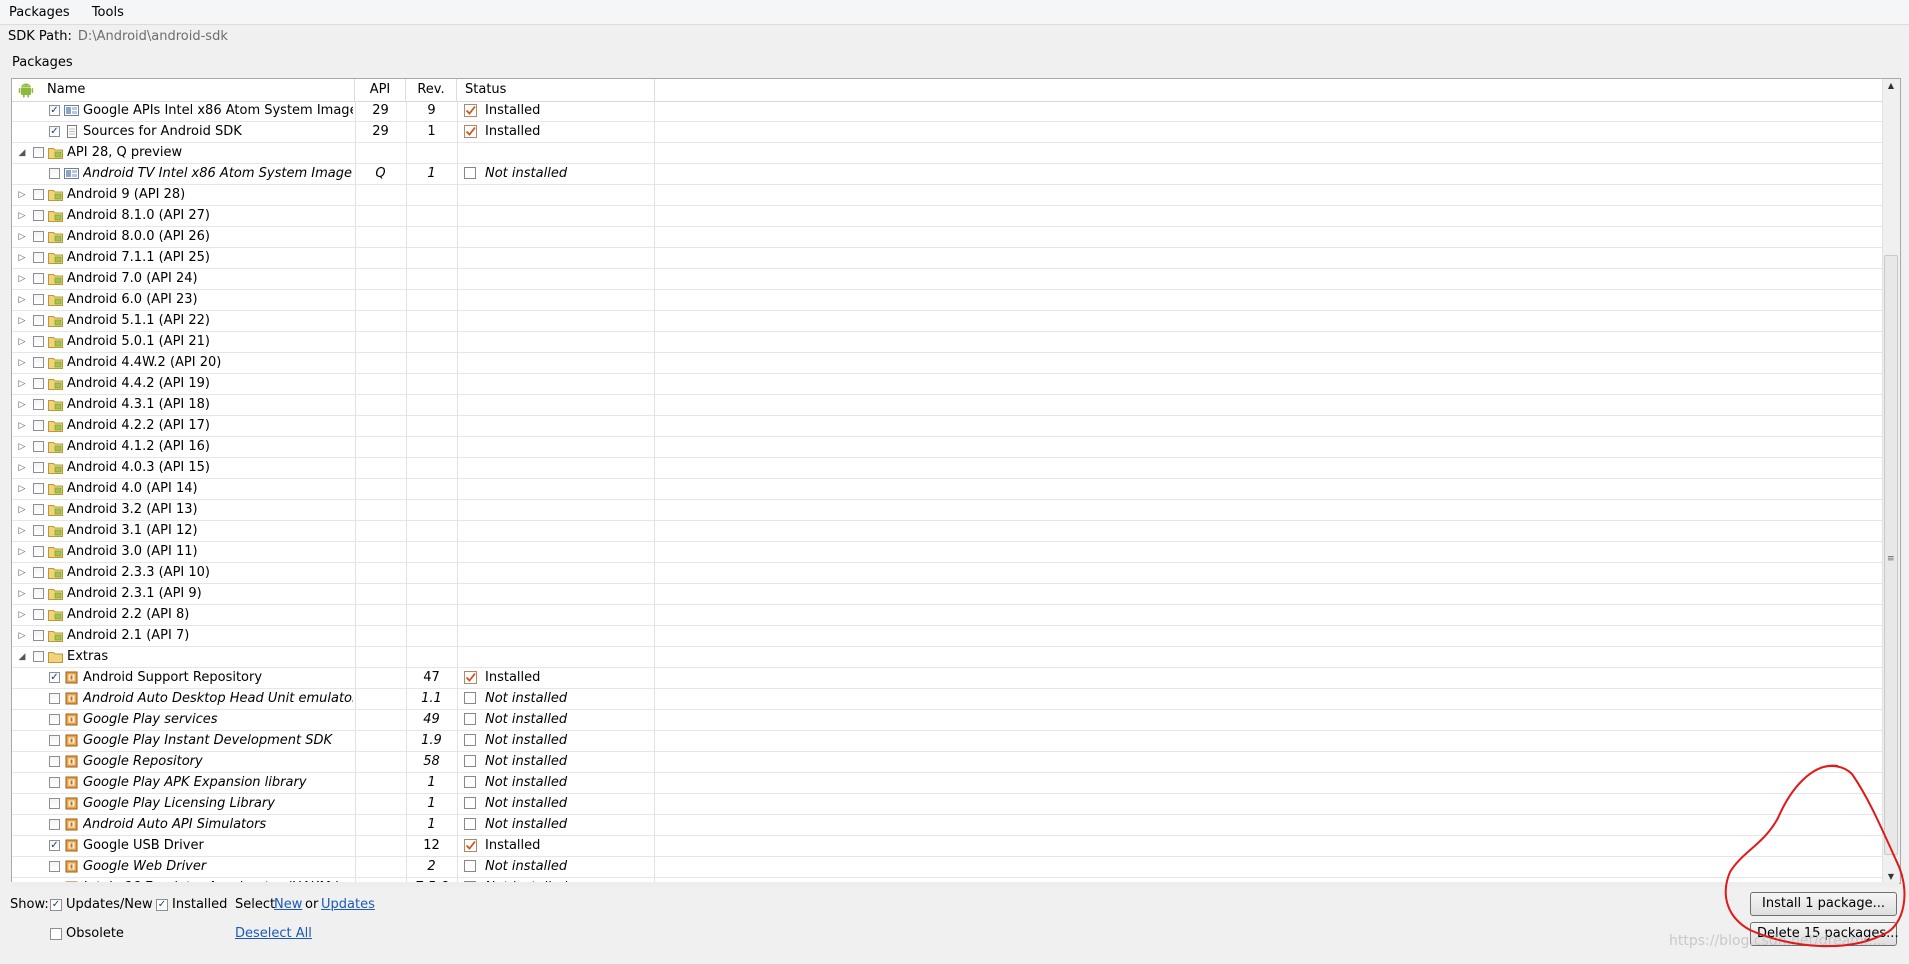 The width and height of the screenshot is (1909, 964). What do you see at coordinates (947, 132) in the screenshot?
I see `table-row: ✓ Sources for Android SDK 29 1 Installed` at bounding box center [947, 132].